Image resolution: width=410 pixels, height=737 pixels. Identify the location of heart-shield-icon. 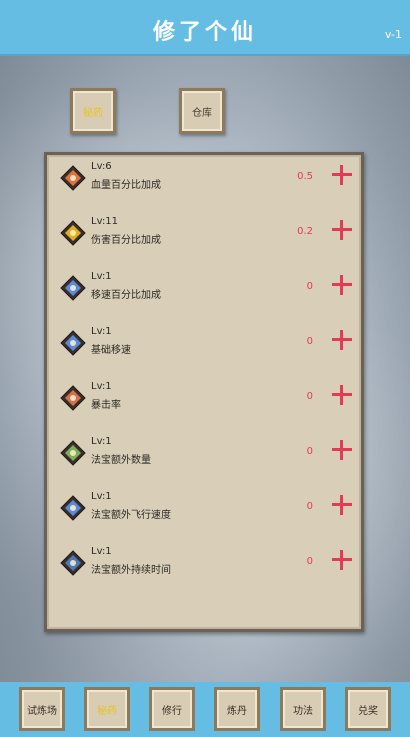
(73, 178).